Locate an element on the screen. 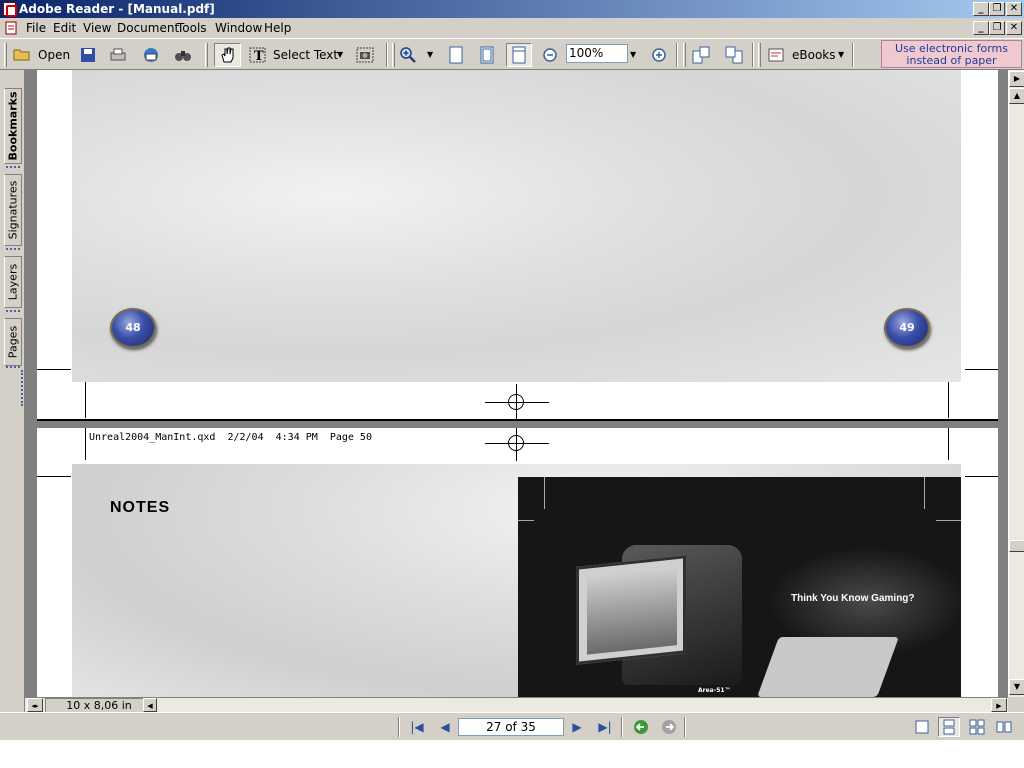 The width and height of the screenshot is (1024, 768). ad-brand: Area-51™ is located at coordinates (714, 690).